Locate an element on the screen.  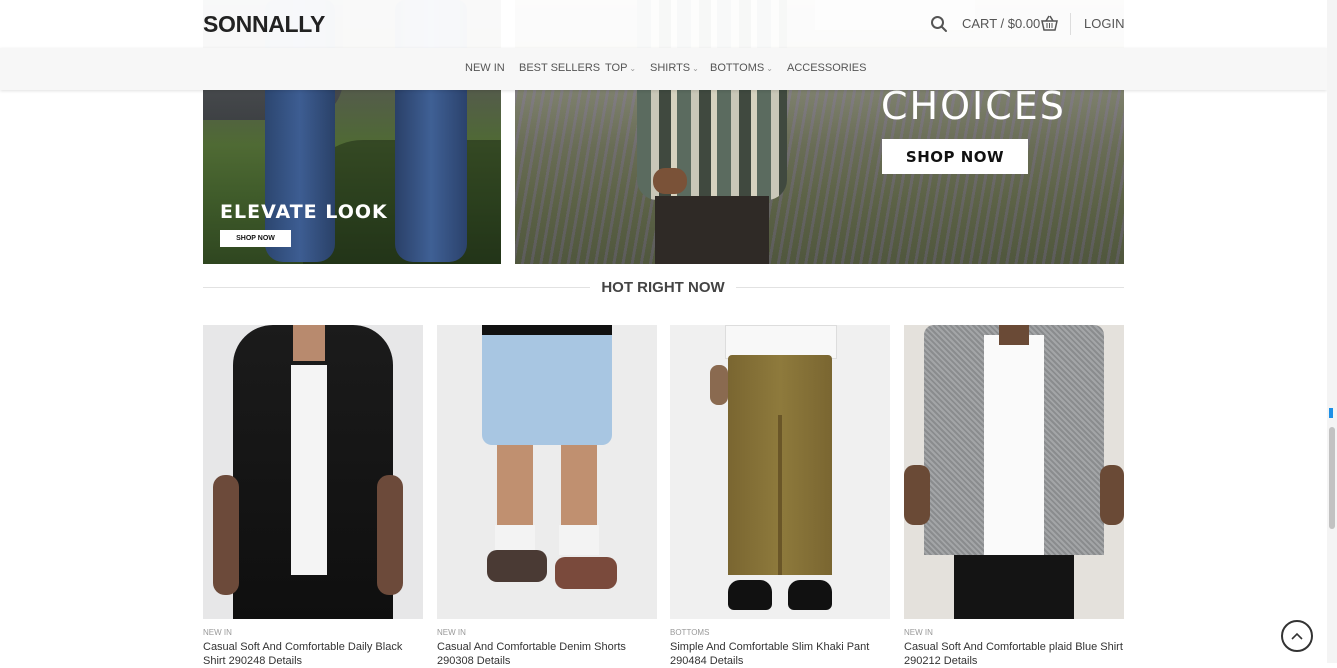
basket-icon is located at coordinates (1049, 23).